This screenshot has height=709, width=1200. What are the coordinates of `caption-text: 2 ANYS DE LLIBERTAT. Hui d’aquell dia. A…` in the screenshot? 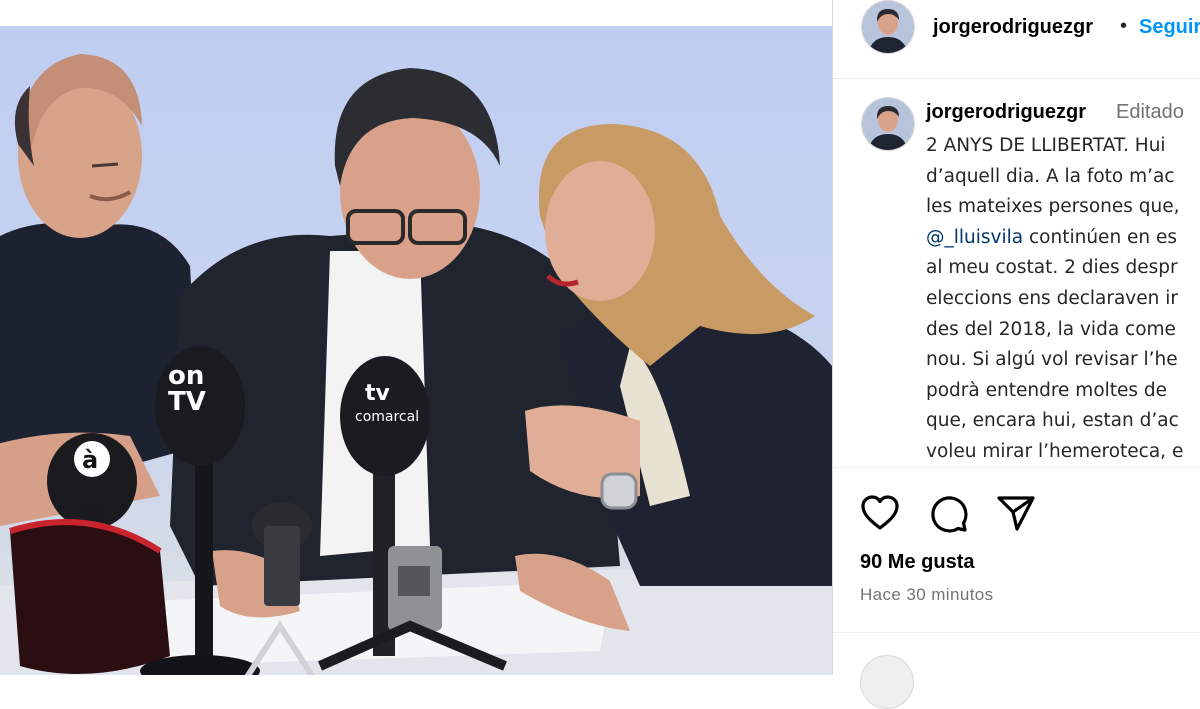 It's located at (1054, 299).